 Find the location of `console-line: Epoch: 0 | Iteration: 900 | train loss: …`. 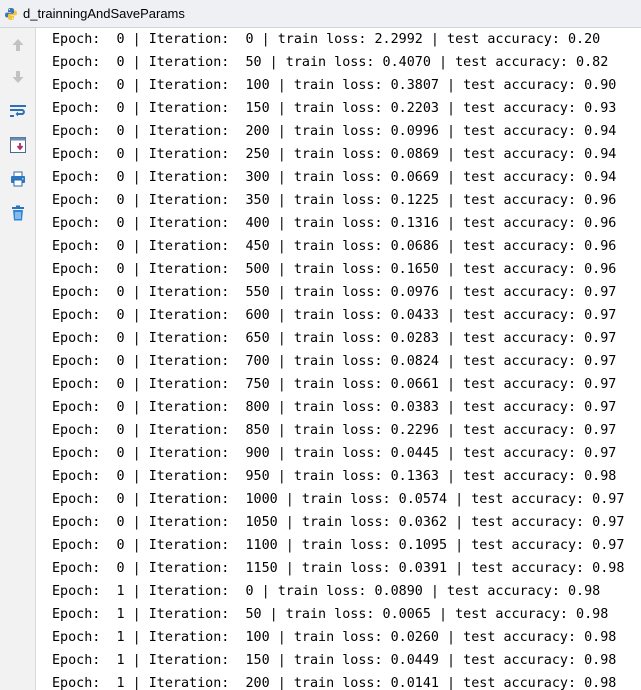

console-line: Epoch: 0 | Iteration: 900 | train loss: … is located at coordinates (334, 453).